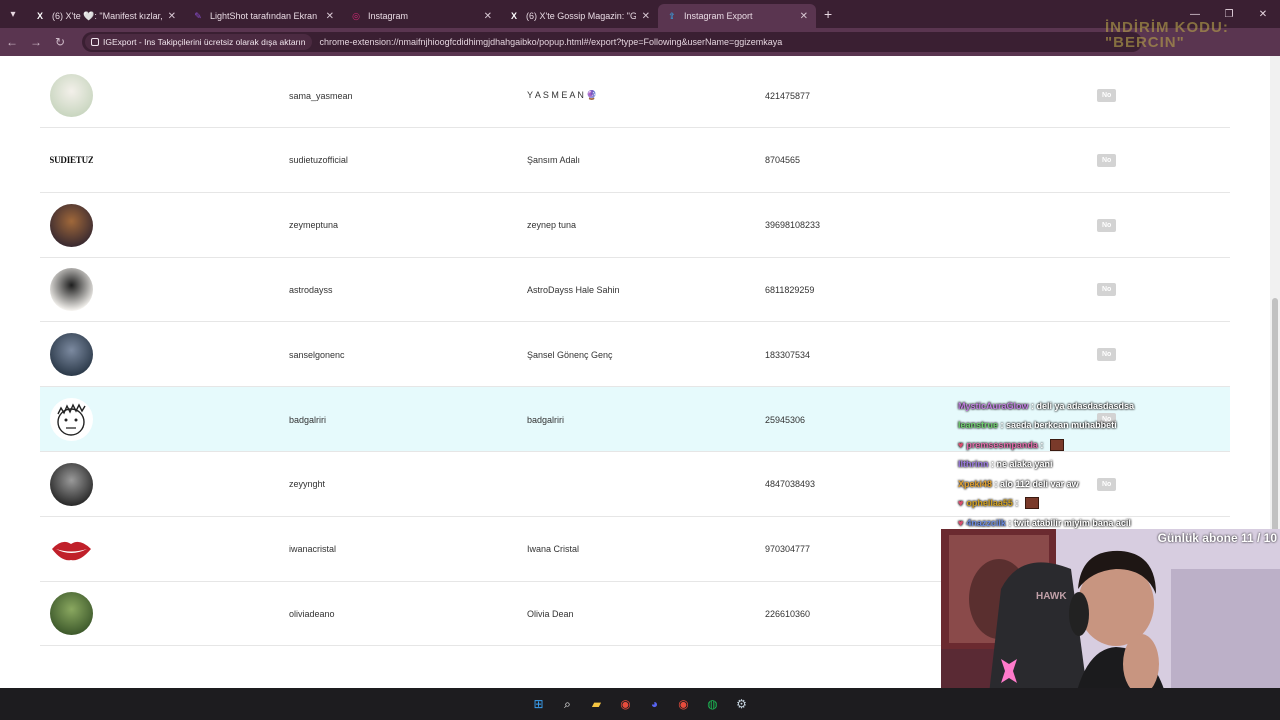 Image resolution: width=1280 pixels, height=720 pixels. What do you see at coordinates (71, 549) in the screenshot?
I see `avatar-red-lips` at bounding box center [71, 549].